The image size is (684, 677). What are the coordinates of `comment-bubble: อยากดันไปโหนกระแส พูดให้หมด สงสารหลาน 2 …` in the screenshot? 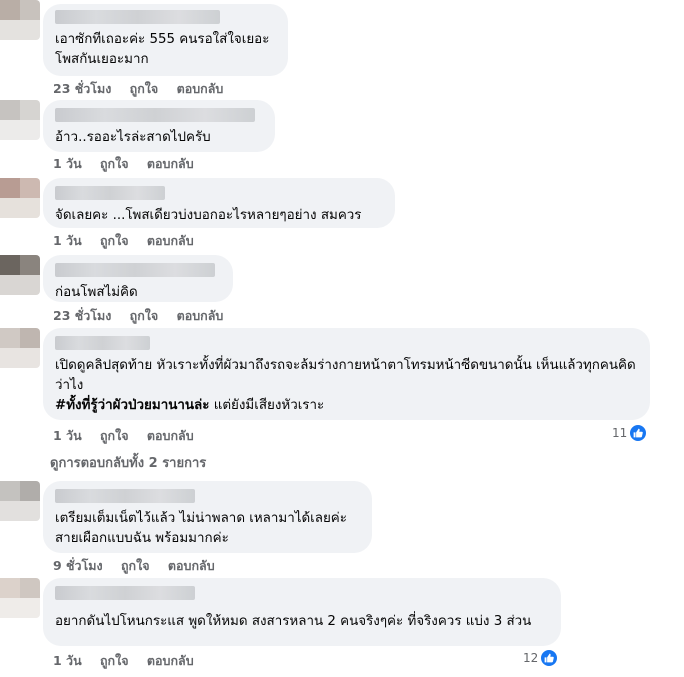 It's located at (302, 612).